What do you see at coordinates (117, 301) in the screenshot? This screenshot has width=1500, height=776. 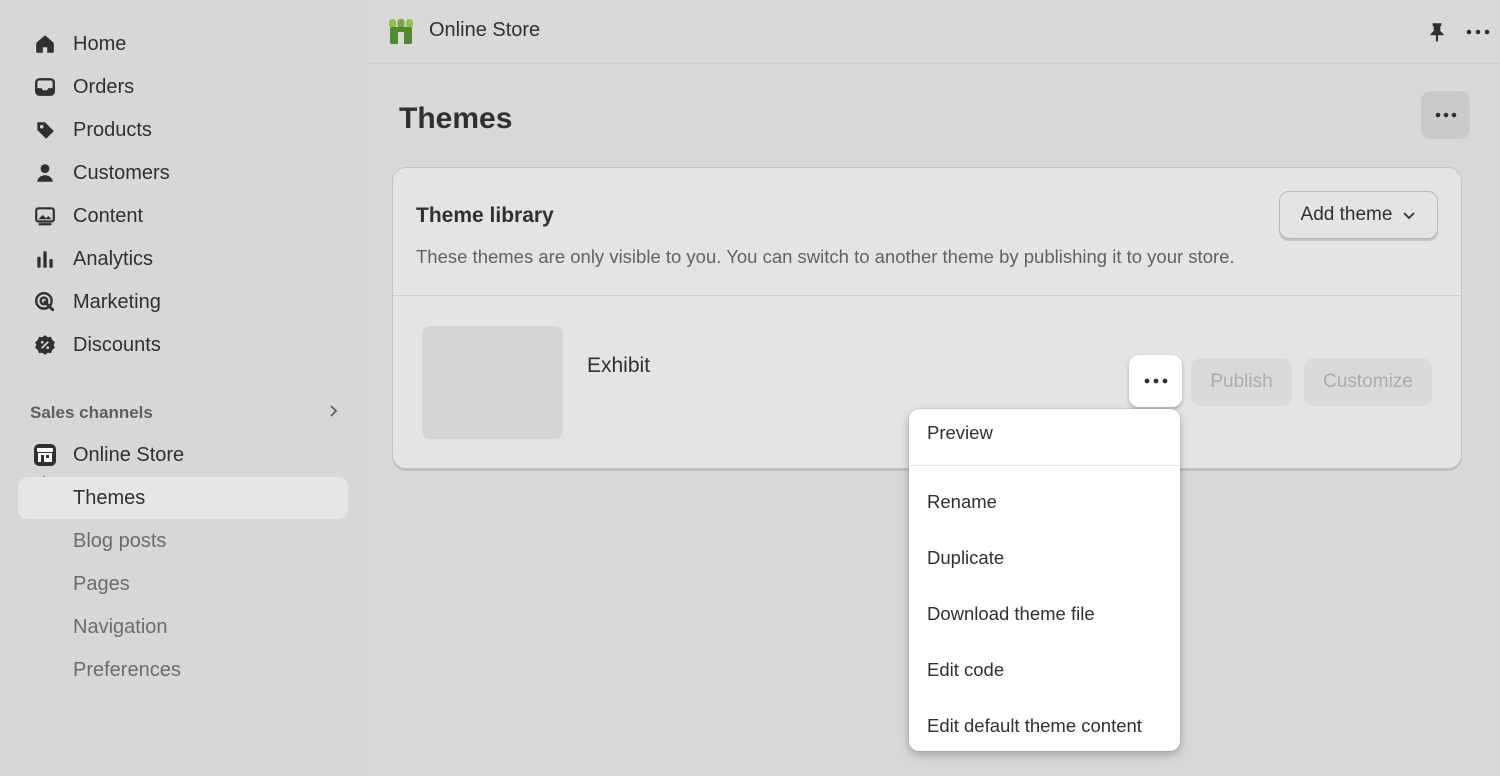 I see `sidebar-item-label: Marketing` at bounding box center [117, 301].